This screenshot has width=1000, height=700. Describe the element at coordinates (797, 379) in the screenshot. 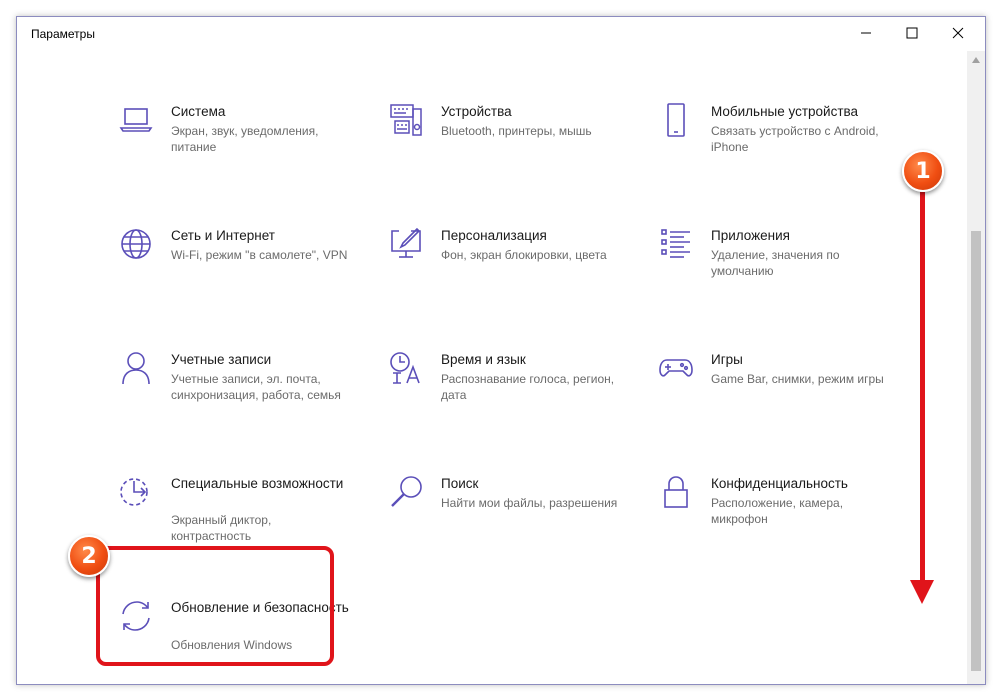

I see `tile-description: Game Bar, снимки, режим игры` at that location.